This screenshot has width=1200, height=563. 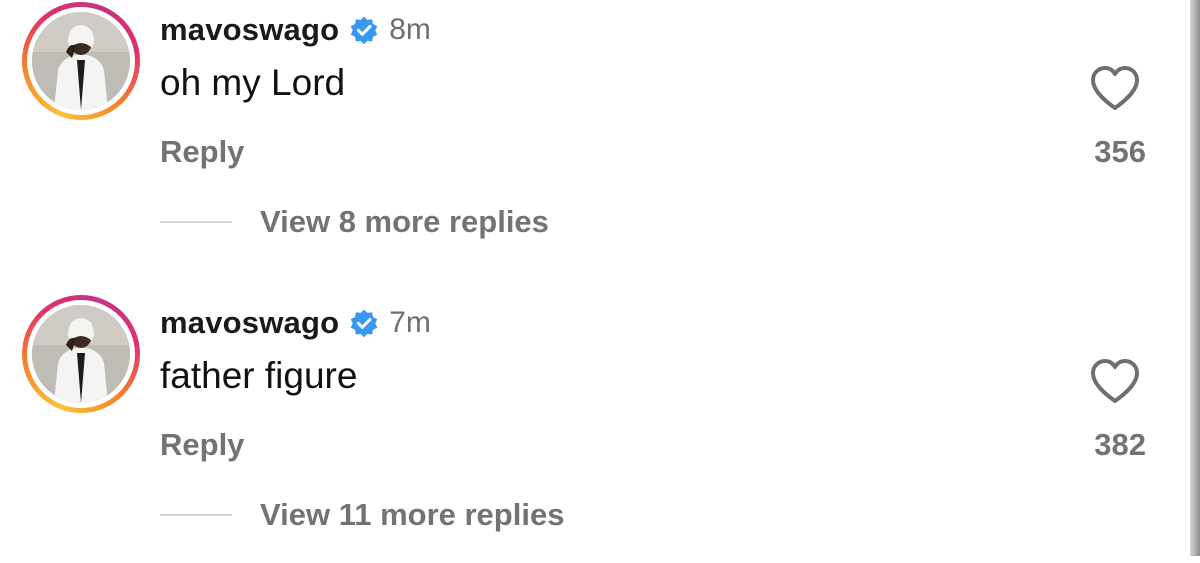 I want to click on like-count: 356, so click(x=1120, y=151).